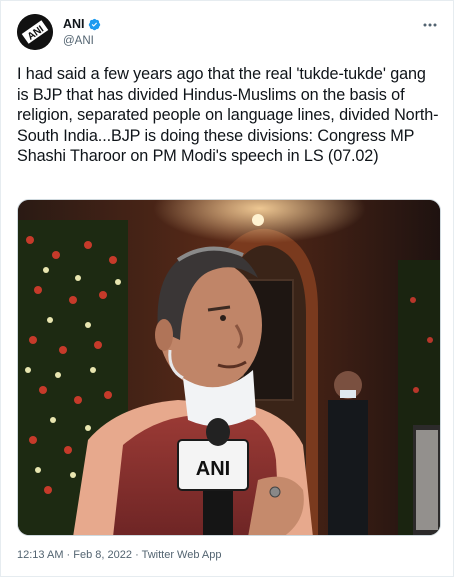  I want to click on avatar: ANI, so click(35, 32).